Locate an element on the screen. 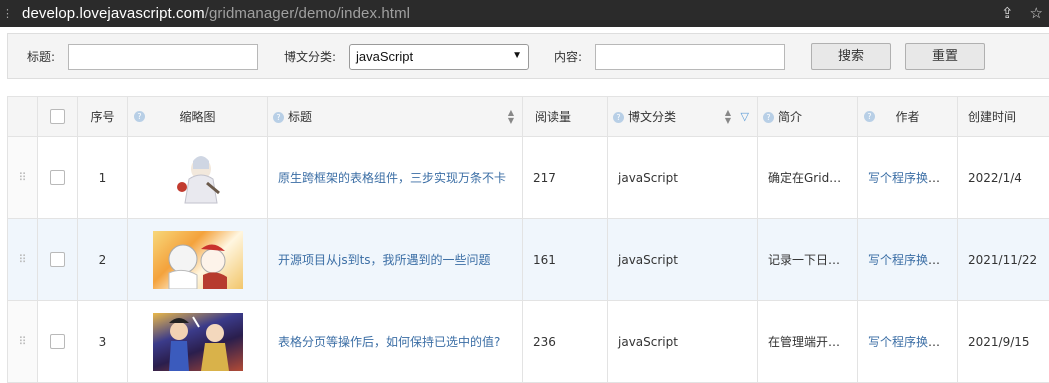 The image size is (1049, 383). content-input is located at coordinates (690, 57).